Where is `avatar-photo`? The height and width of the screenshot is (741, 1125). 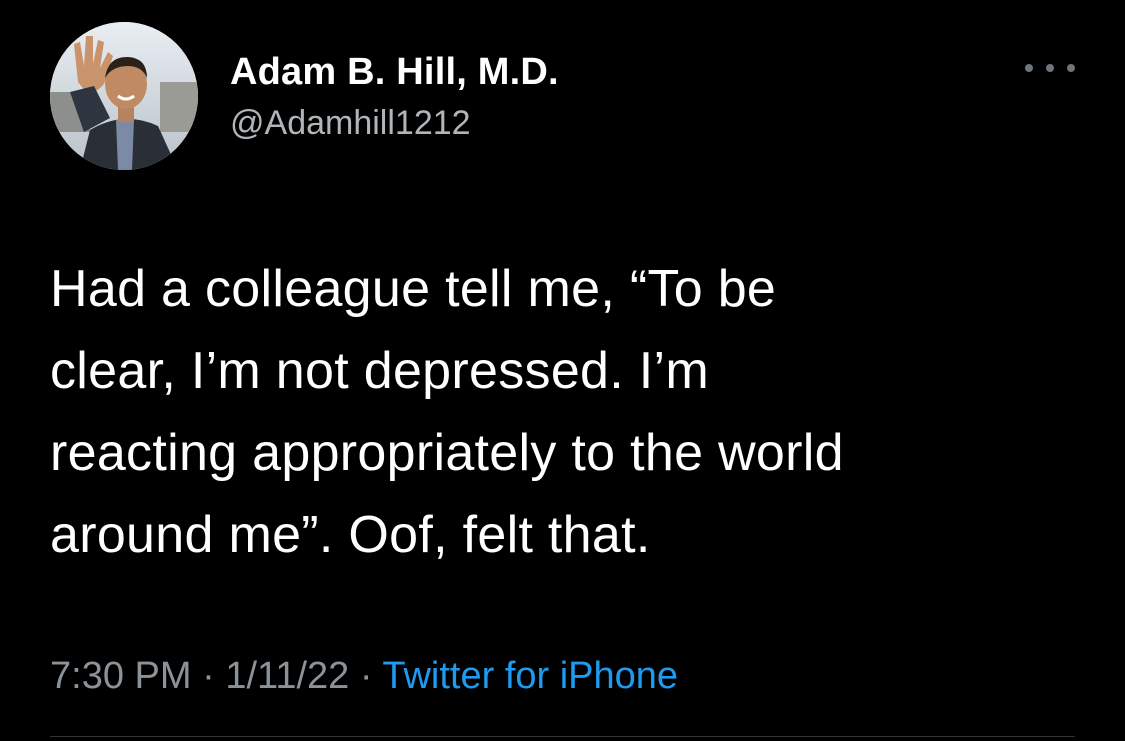
avatar-photo is located at coordinates (124, 96).